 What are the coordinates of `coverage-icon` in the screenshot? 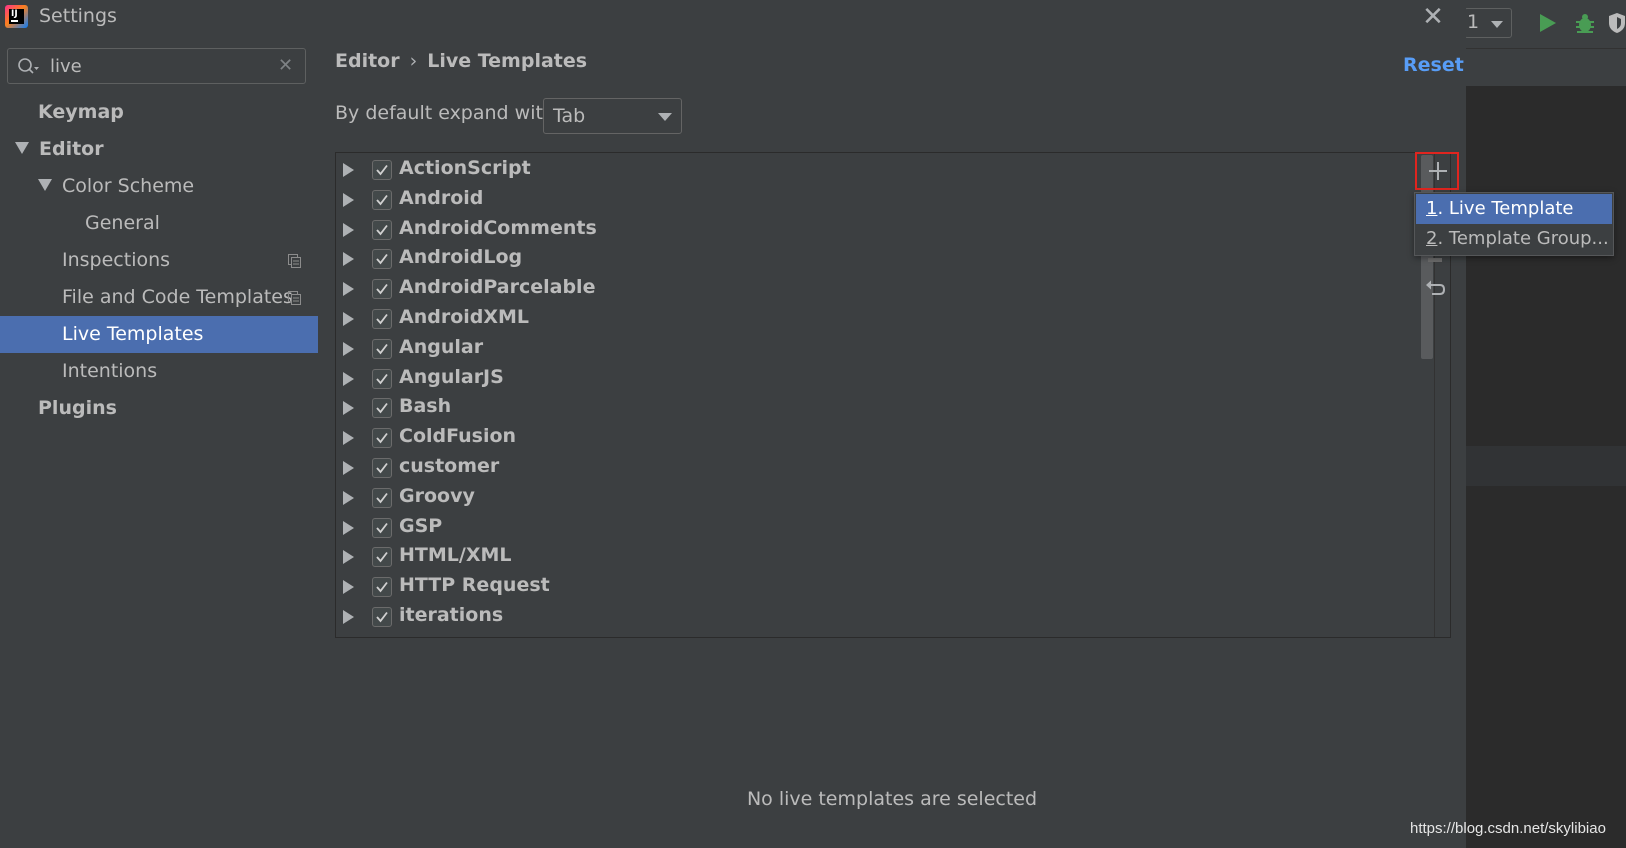 It's located at (1617, 23).